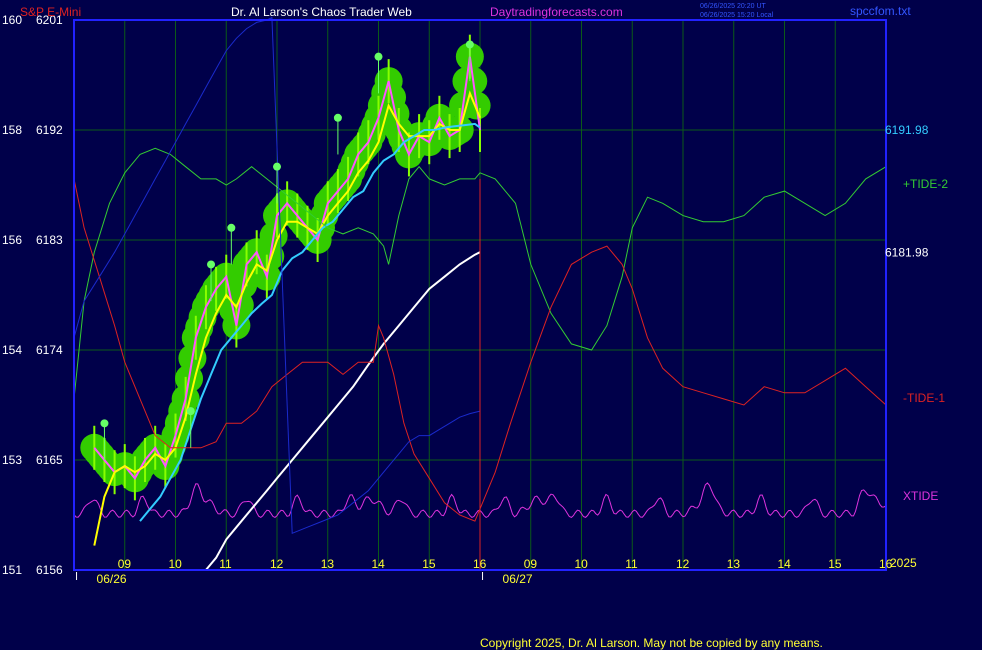 The width and height of the screenshot is (982, 650). I want to click on y-tick-left: 158, so click(12, 130).